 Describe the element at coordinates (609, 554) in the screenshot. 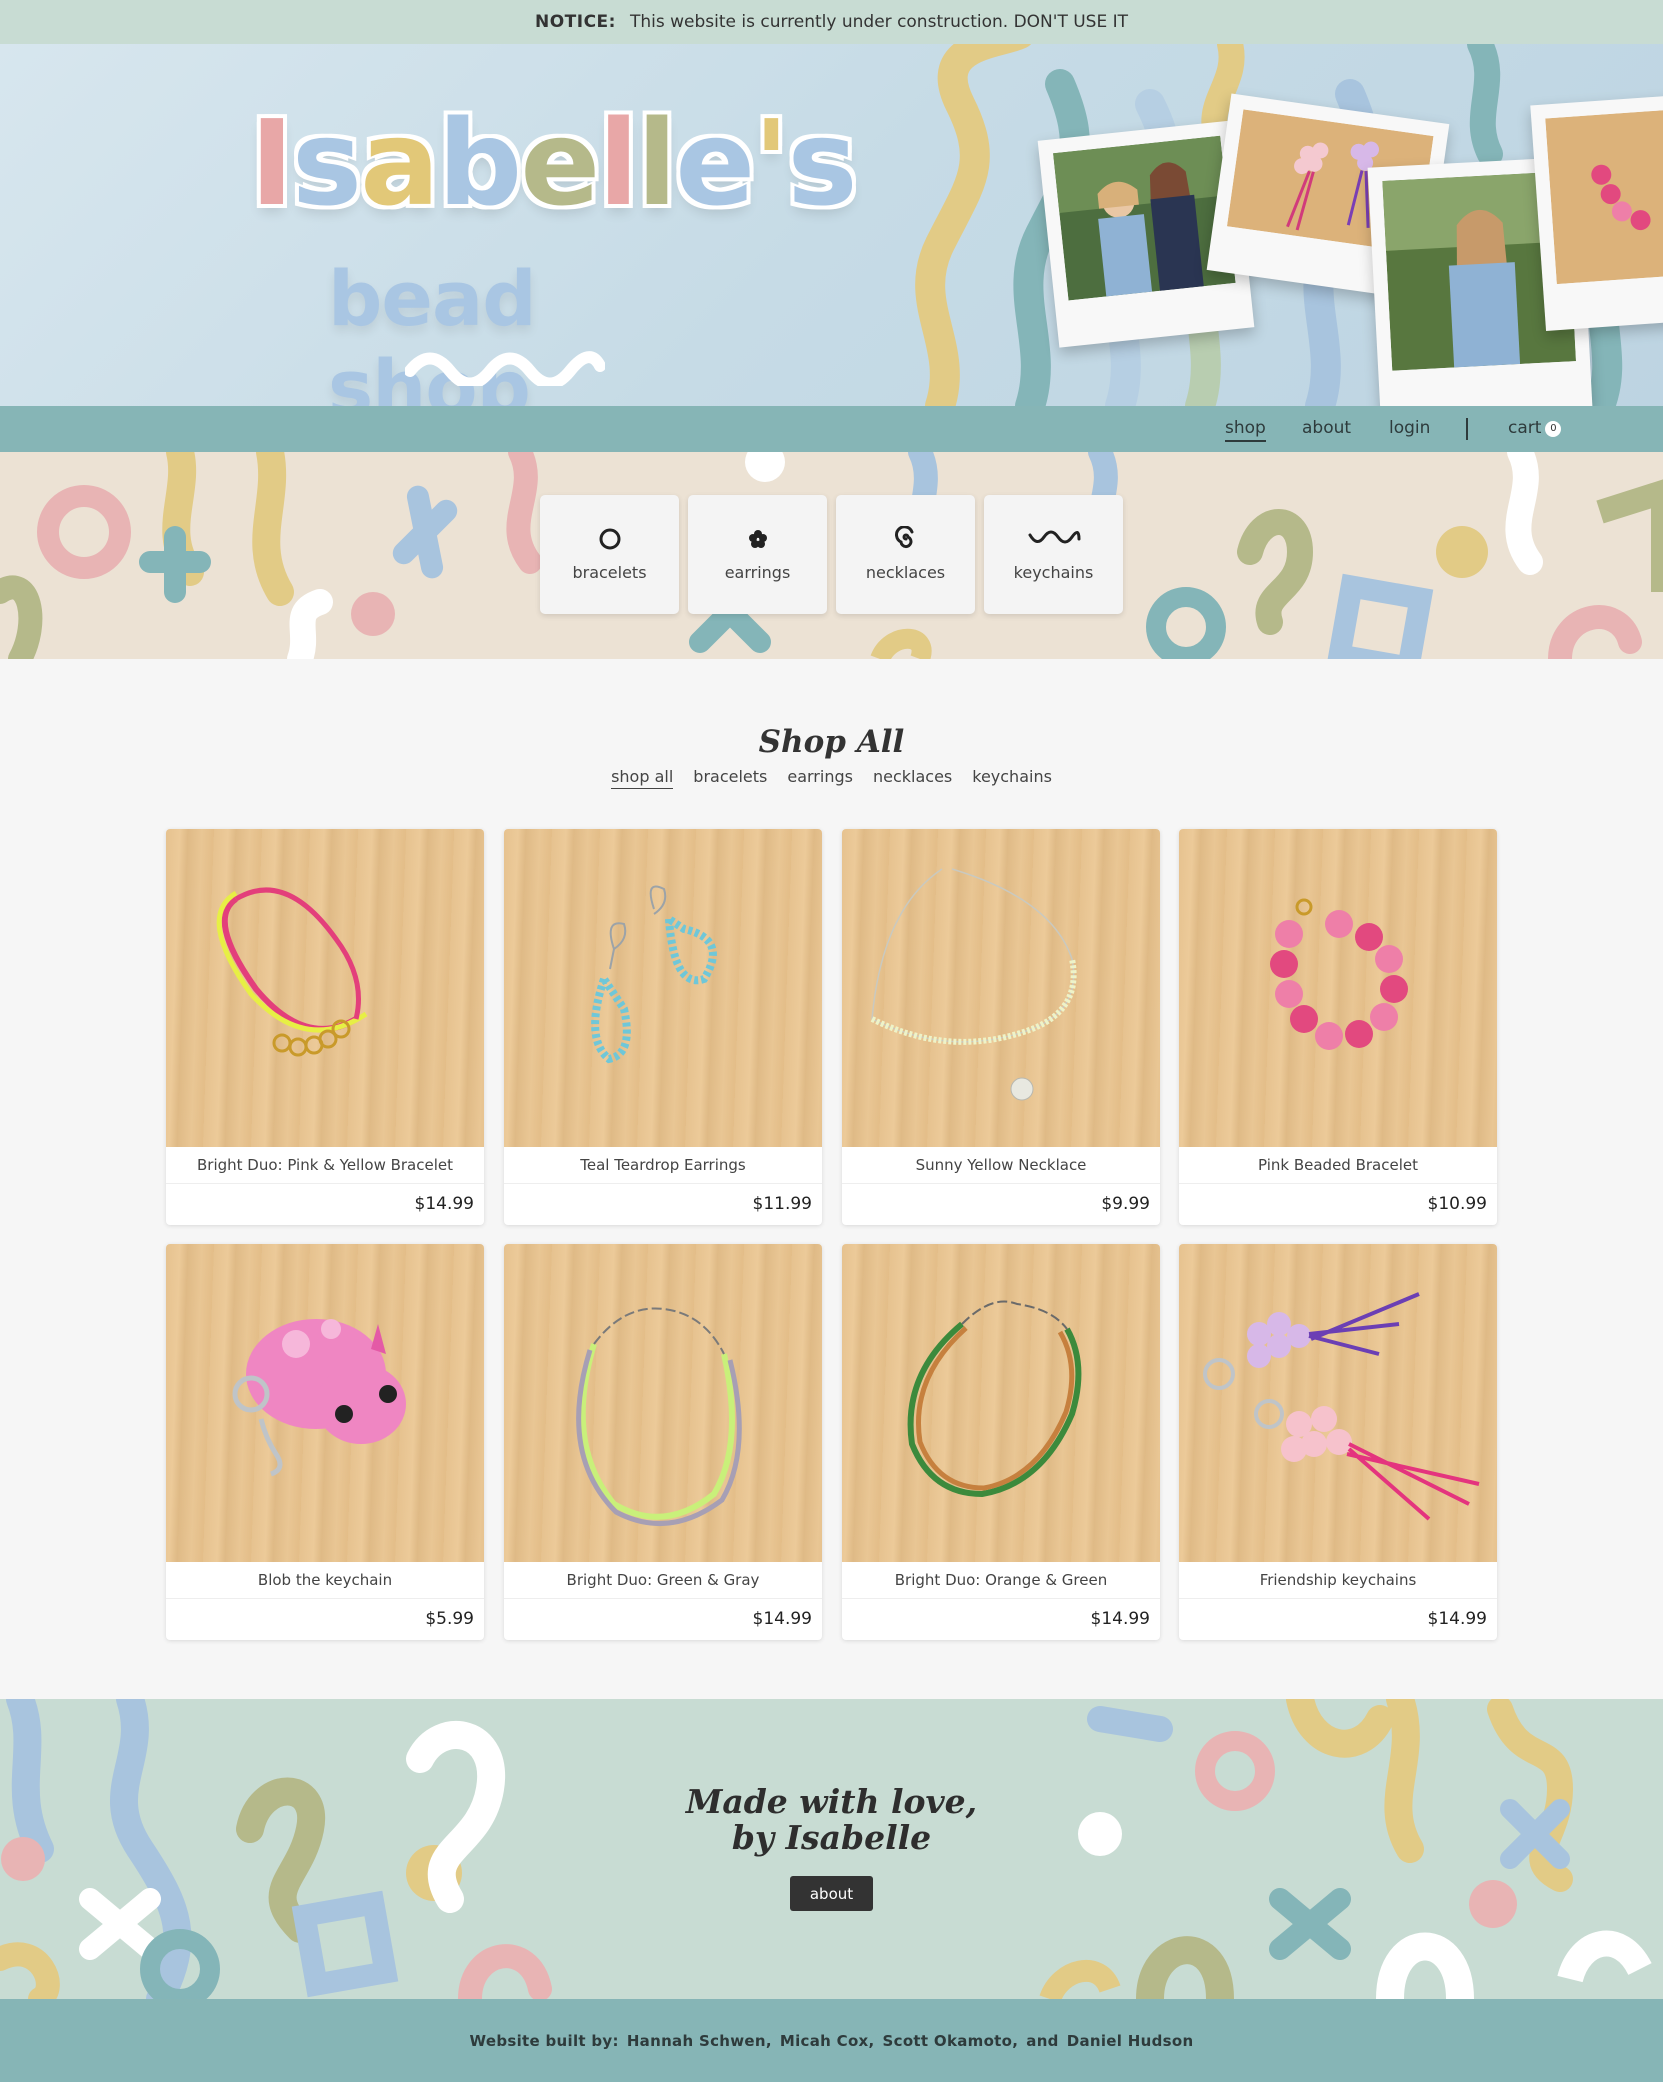

I see `category-card-bracelets: bracelets` at that location.